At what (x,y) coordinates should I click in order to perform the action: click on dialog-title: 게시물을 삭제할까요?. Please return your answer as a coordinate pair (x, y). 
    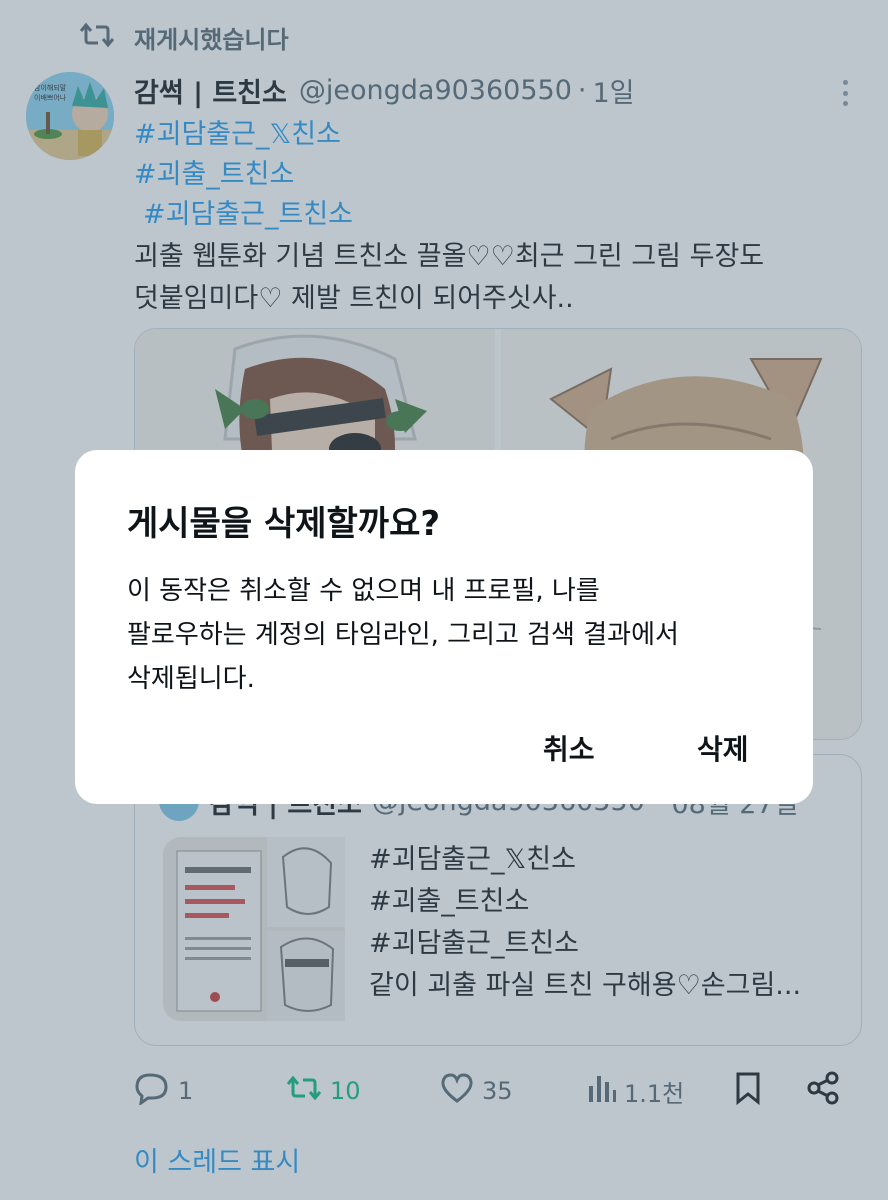
    Looking at the image, I should click on (284, 524).